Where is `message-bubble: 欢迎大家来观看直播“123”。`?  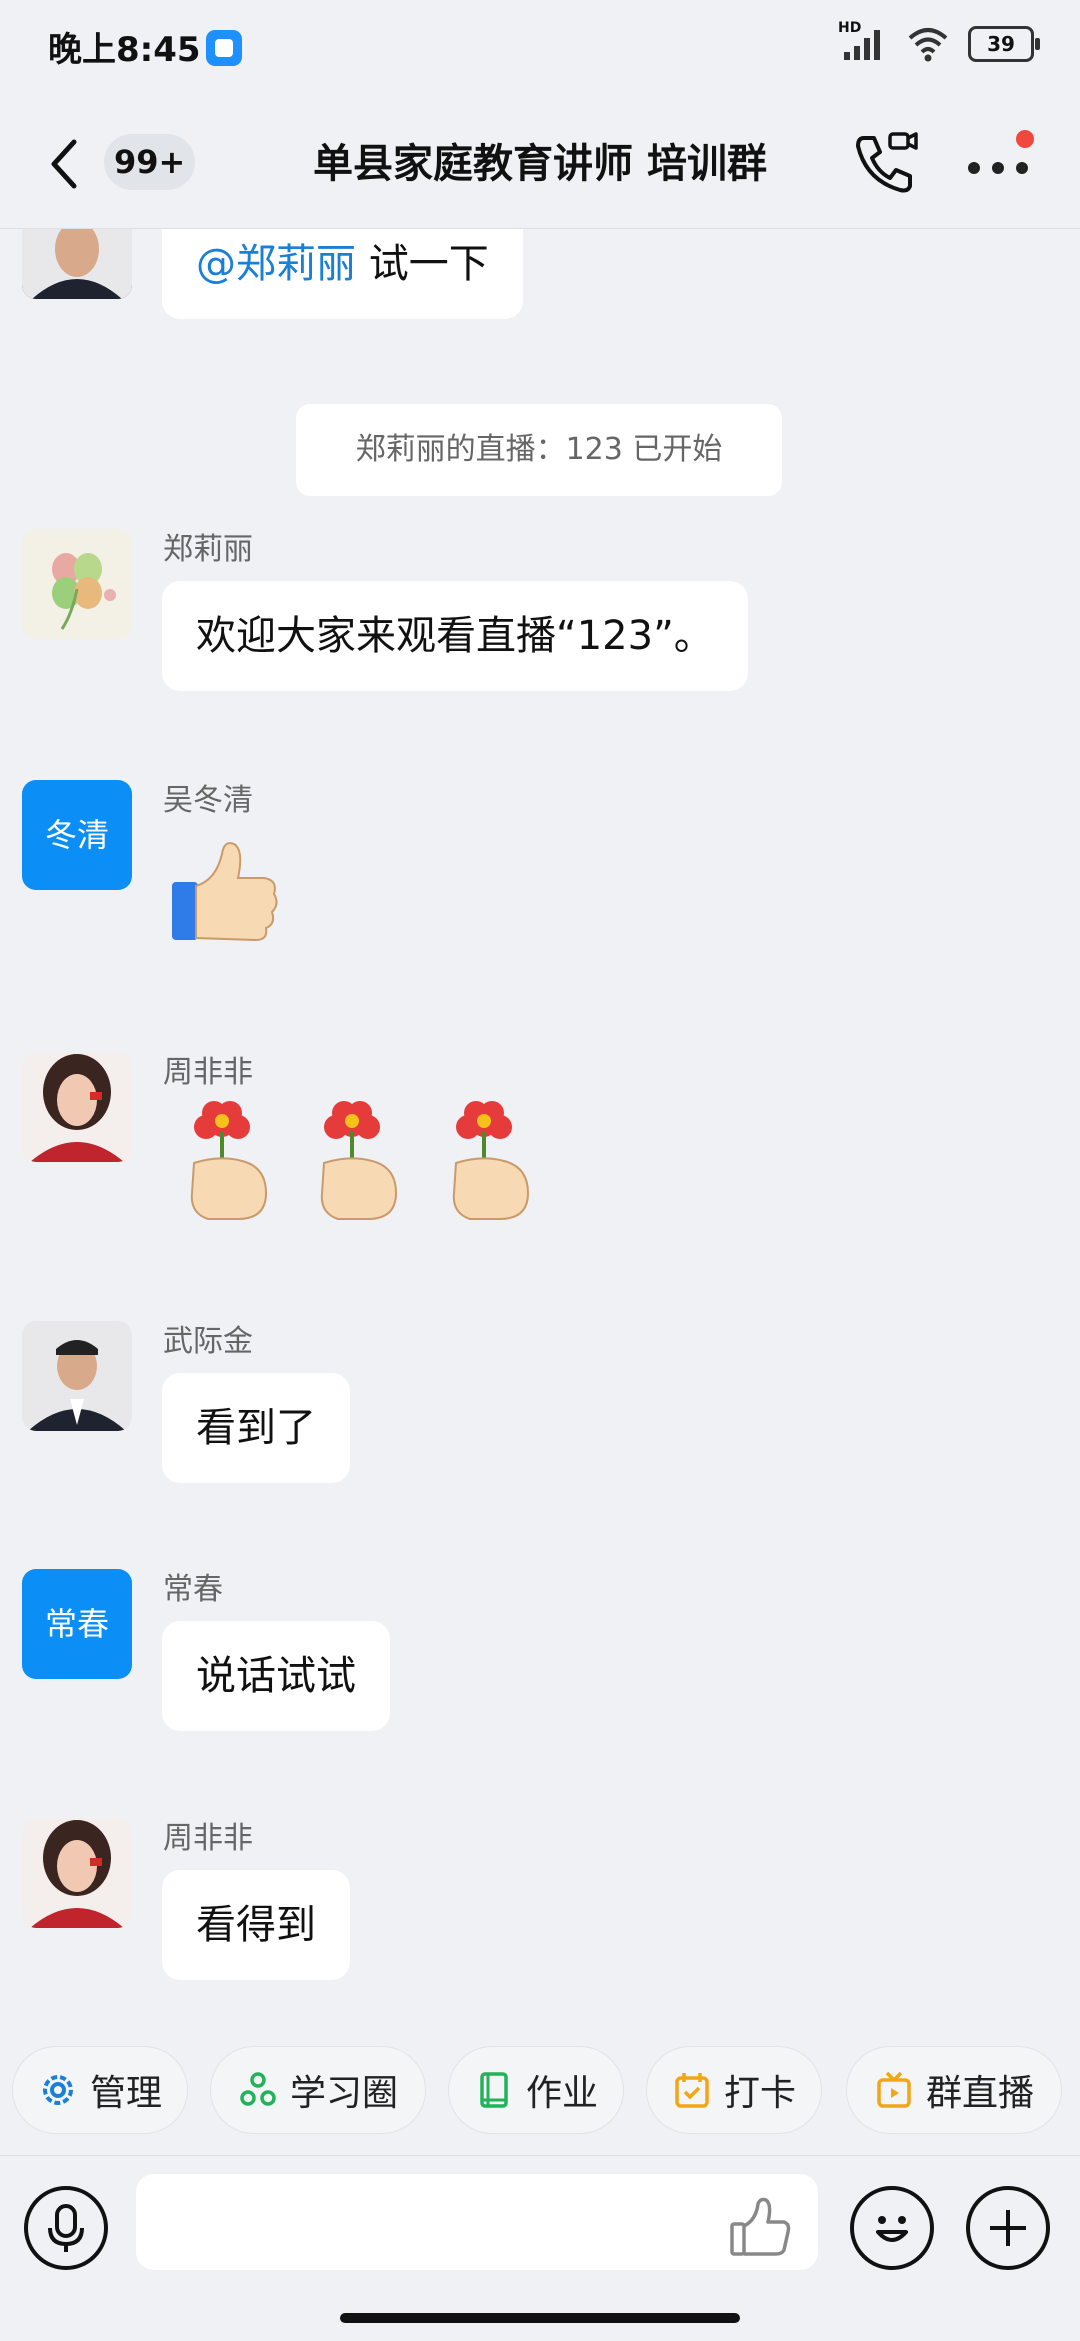 message-bubble: 欢迎大家来观看直播“123”。 is located at coordinates (455, 636).